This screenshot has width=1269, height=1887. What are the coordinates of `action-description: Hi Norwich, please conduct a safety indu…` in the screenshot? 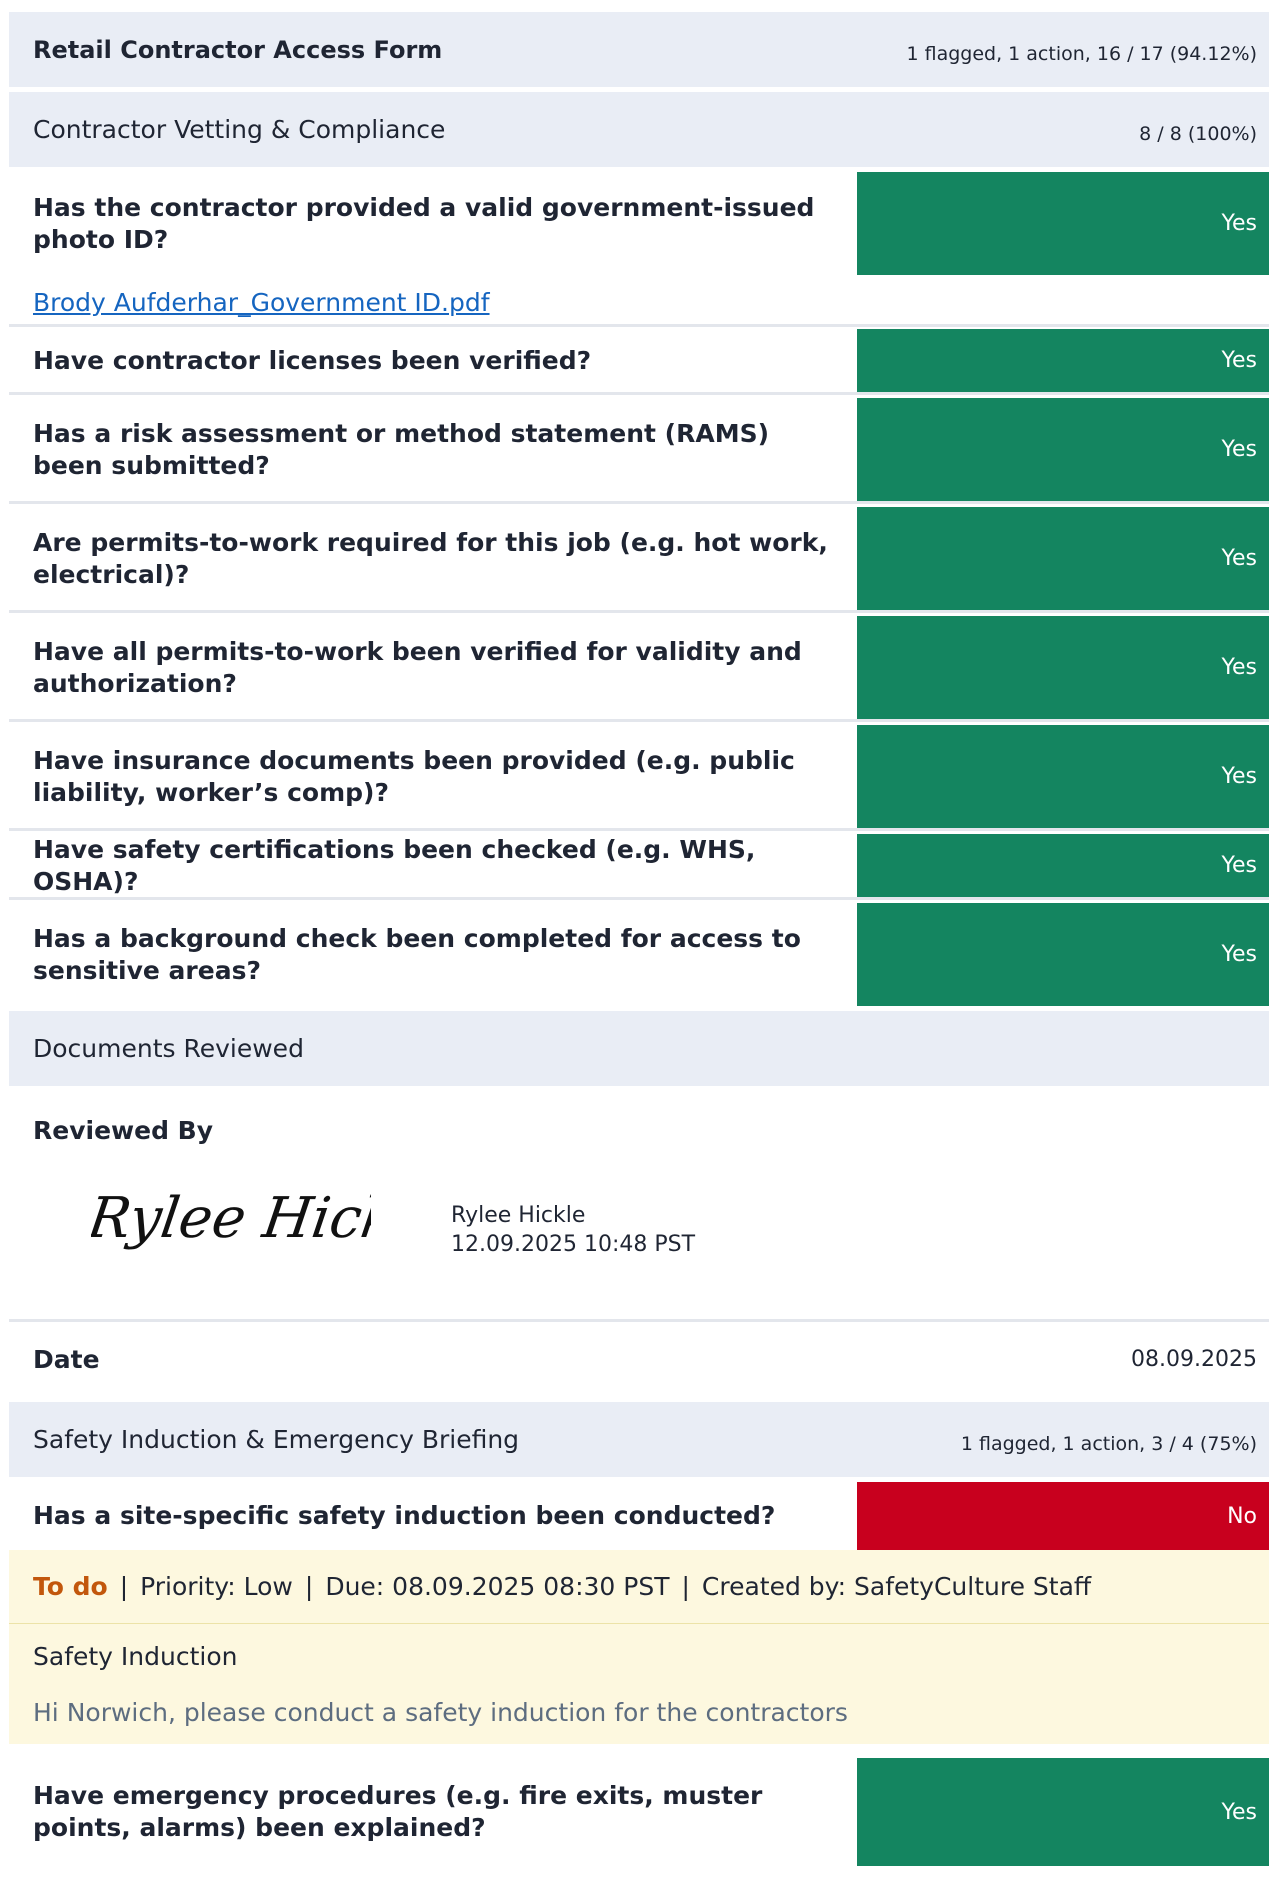 It's located at (440, 1712).